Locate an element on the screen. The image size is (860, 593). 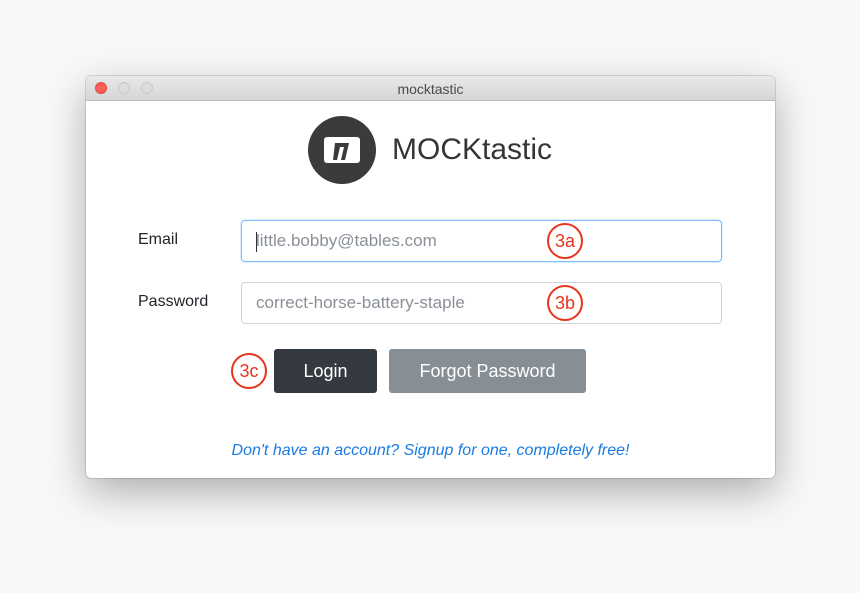
email-input is located at coordinates (481, 241).